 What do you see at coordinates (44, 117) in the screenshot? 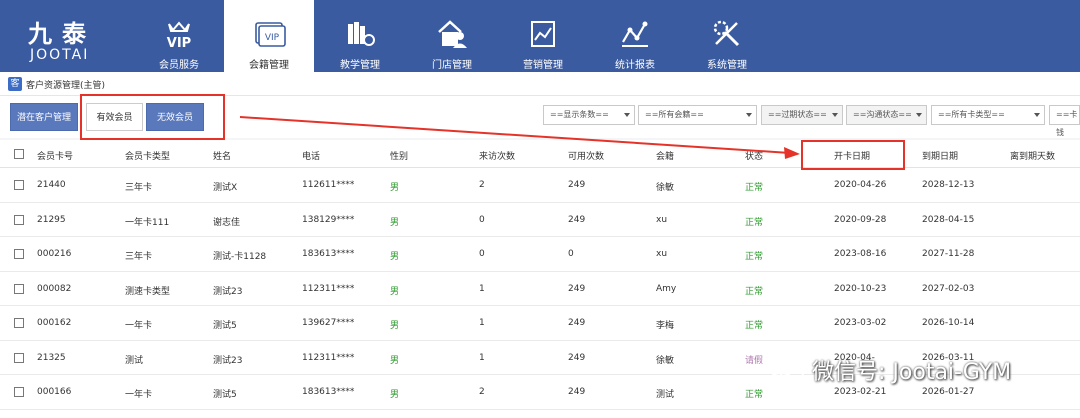
I see `tab-potential-customers: 潜在客户管理` at bounding box center [44, 117].